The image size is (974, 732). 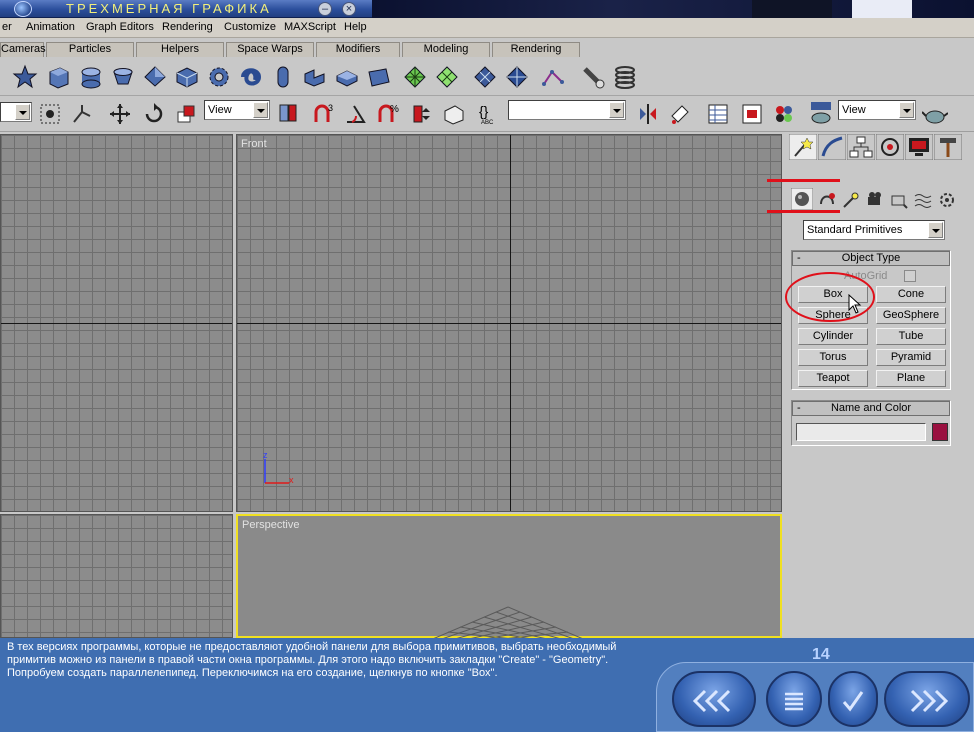 What do you see at coordinates (324, 114) in the screenshot?
I see `snap-3d-icon: 3` at bounding box center [324, 114].